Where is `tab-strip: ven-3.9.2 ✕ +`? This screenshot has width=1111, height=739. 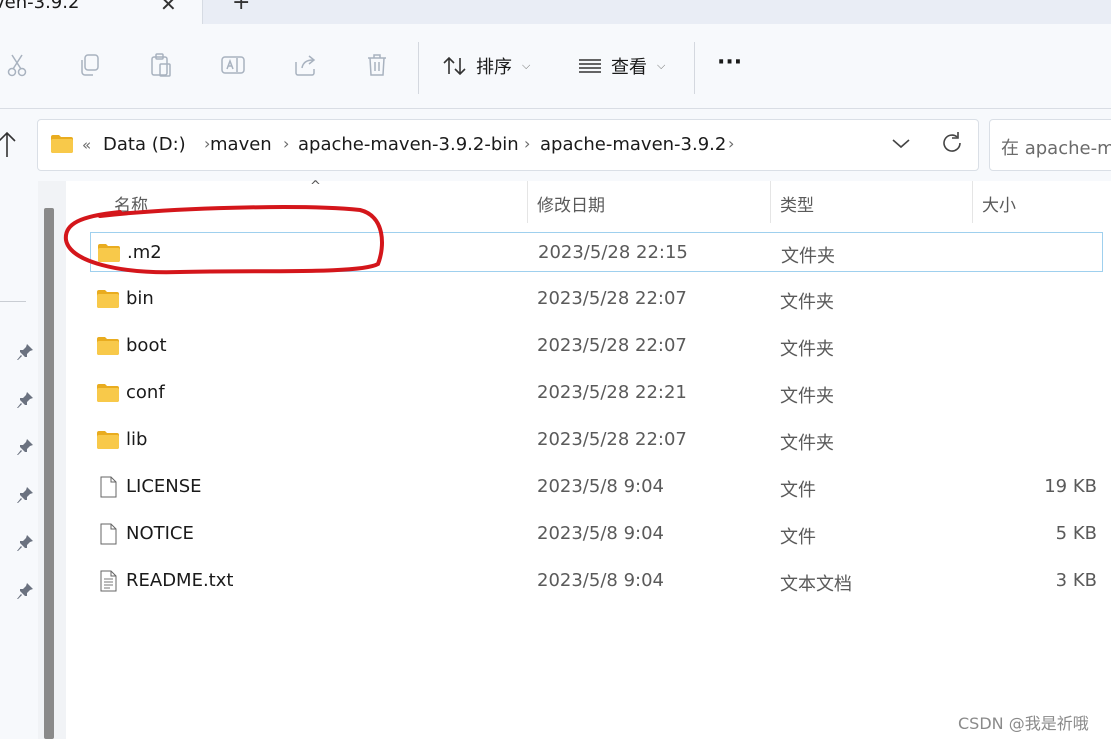 tab-strip: ven-3.9.2 ✕ + is located at coordinates (555, 12).